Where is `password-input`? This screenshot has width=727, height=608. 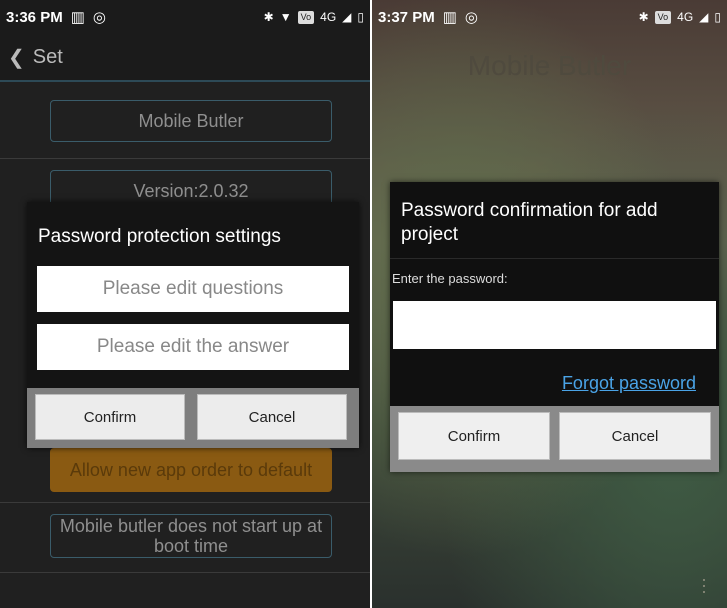
password-input is located at coordinates (554, 325).